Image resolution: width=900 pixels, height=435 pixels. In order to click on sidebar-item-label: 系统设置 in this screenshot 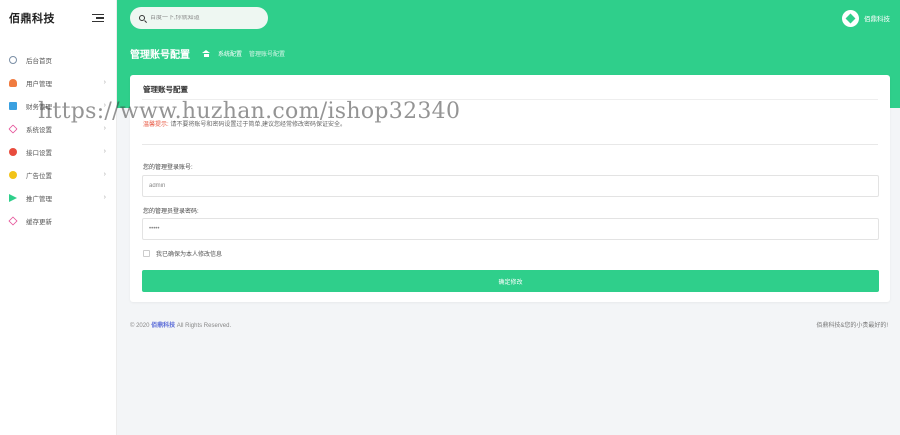, I will do `click(39, 130)`.